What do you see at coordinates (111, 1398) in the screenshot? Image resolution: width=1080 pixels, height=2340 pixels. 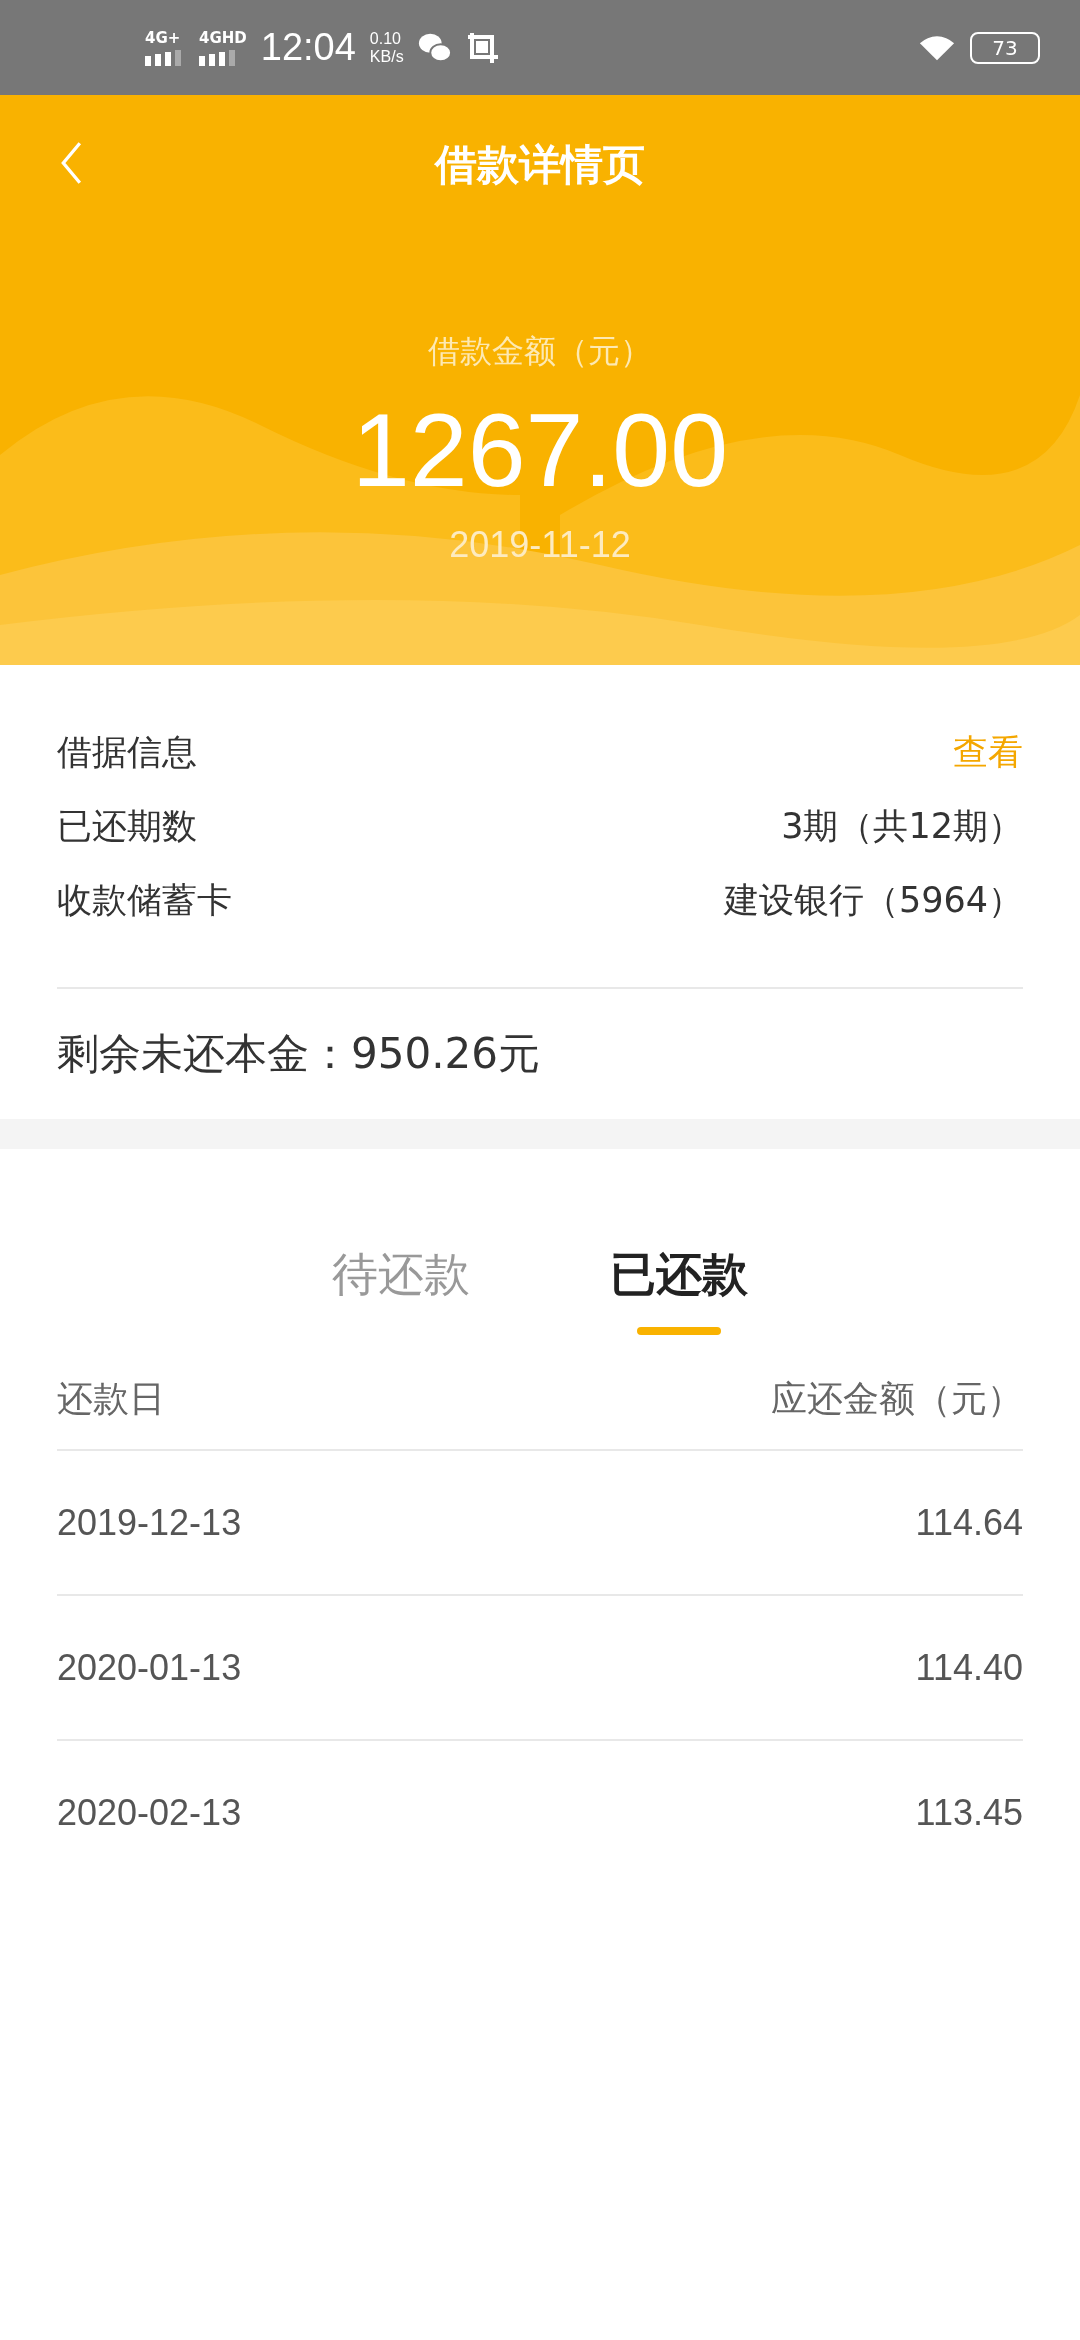 I see `column-header: 还款日` at bounding box center [111, 1398].